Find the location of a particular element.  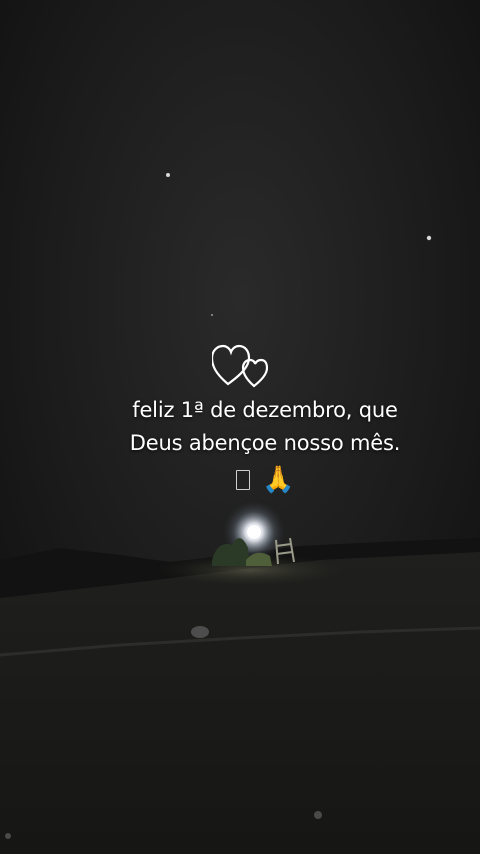

caption-line-2: Deus abençoe nosso mês. is located at coordinates (265, 443).